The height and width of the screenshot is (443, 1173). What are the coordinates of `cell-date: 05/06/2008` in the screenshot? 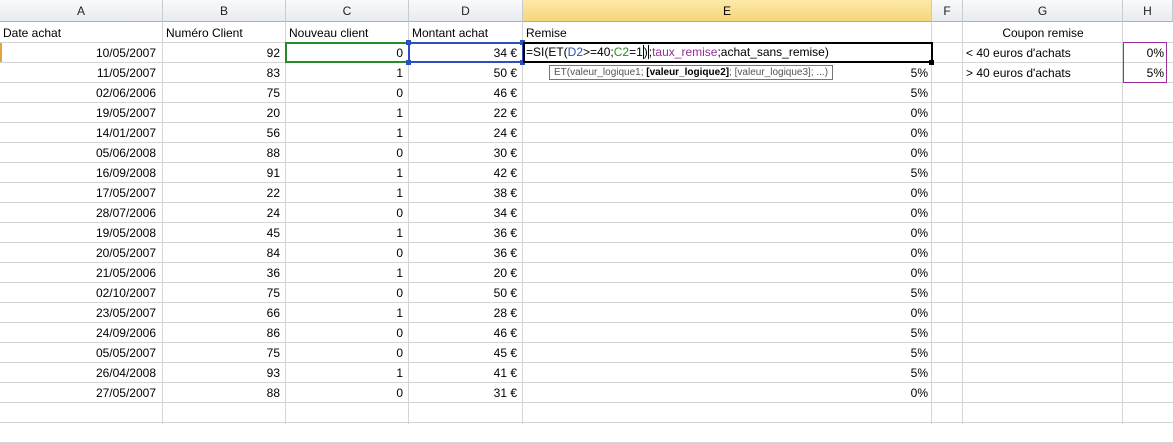 It's located at (79, 153).